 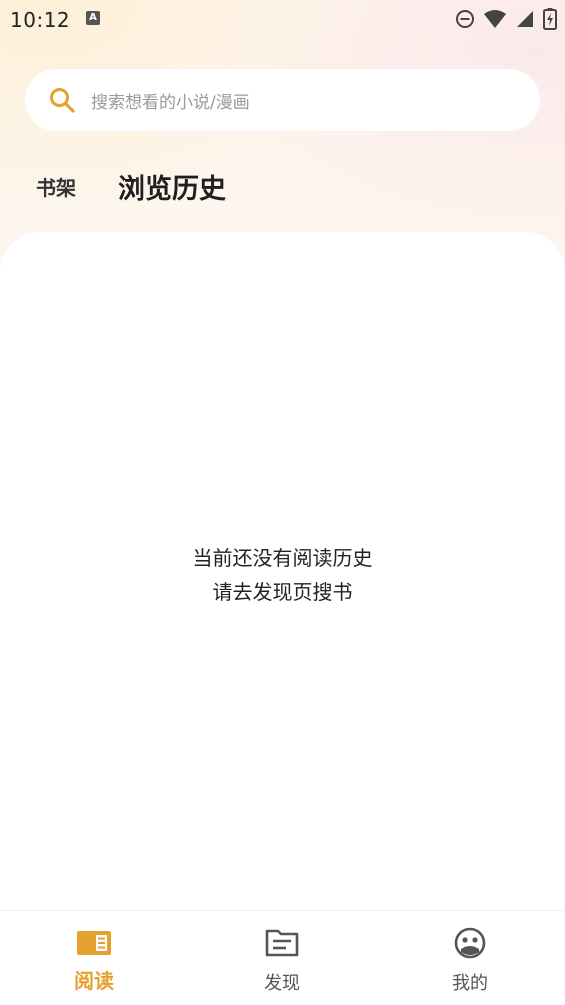 I want to click on search-input: 搜索想看的小说/漫画, so click(x=282, y=100).